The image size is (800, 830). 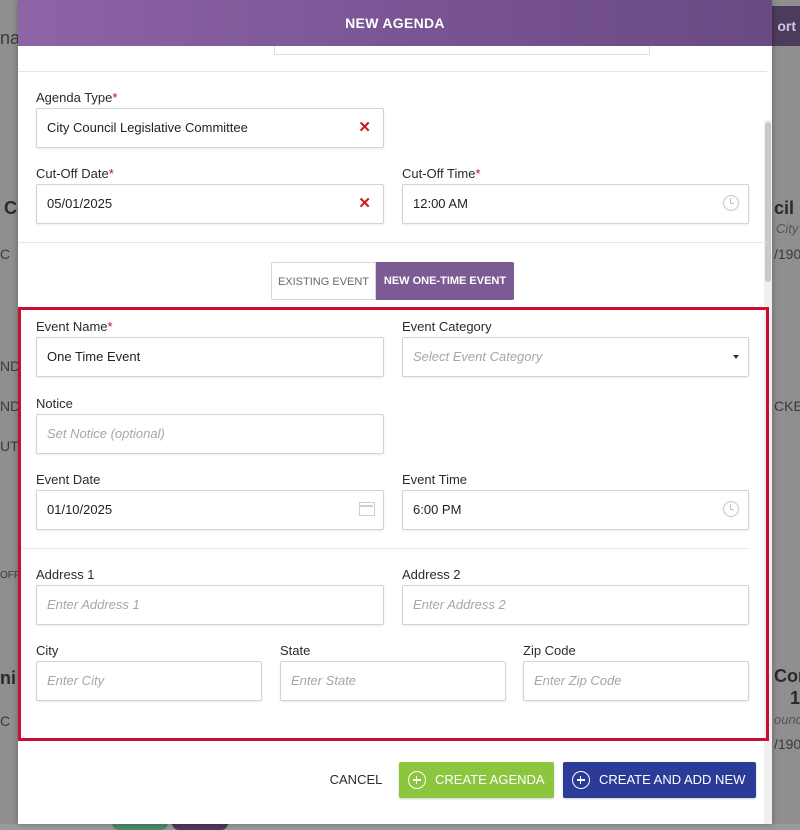 What do you see at coordinates (367, 509) in the screenshot?
I see `calendar-icon` at bounding box center [367, 509].